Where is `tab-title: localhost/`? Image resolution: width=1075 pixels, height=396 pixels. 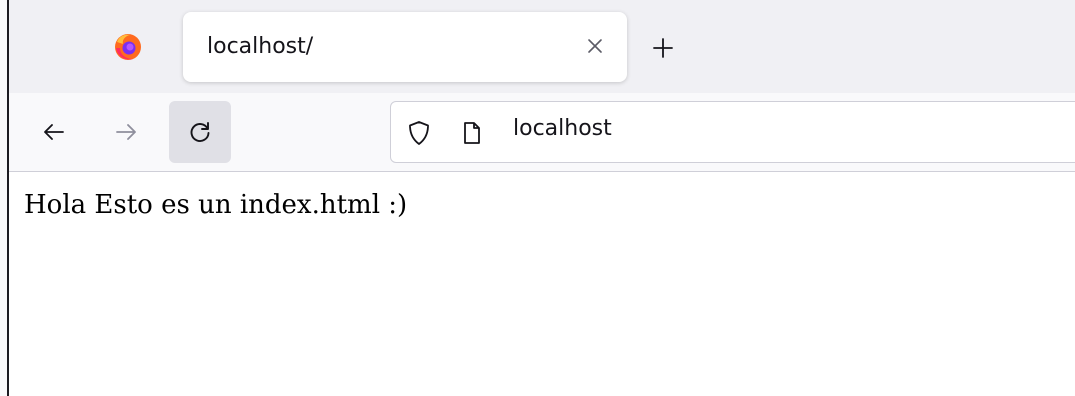 tab-title: localhost/ is located at coordinates (260, 46).